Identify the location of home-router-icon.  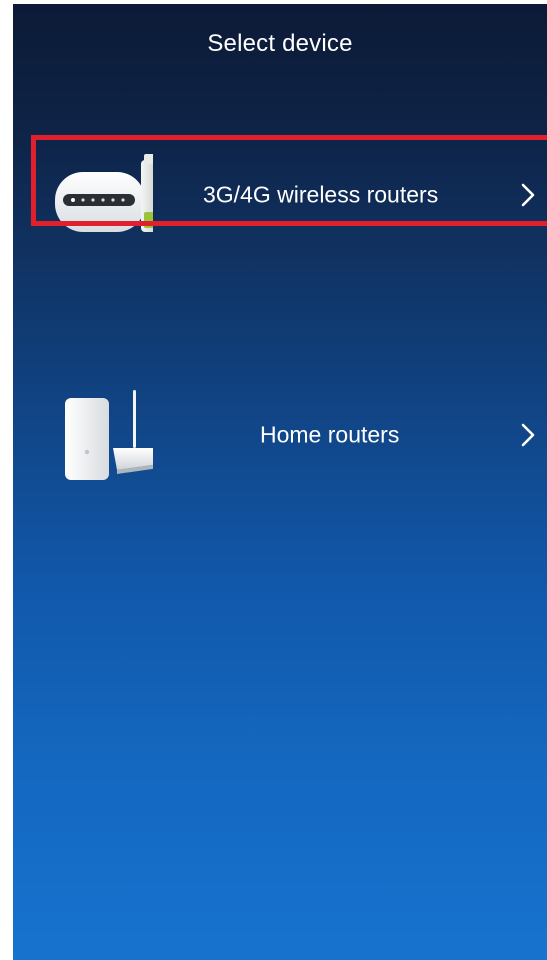
(109, 435).